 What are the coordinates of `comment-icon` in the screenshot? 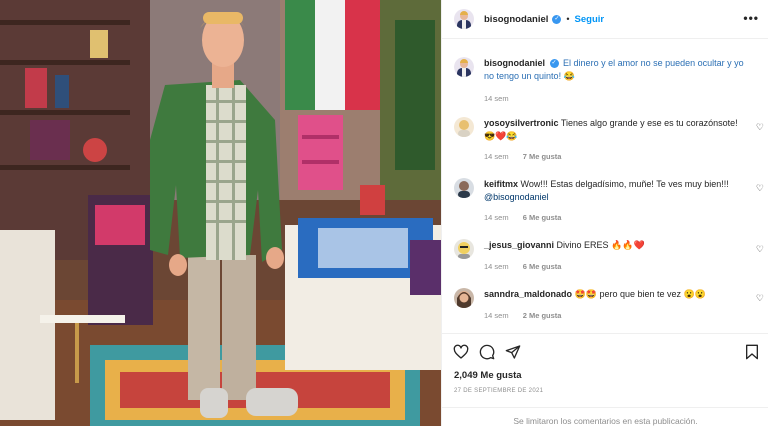 It's located at (487, 352).